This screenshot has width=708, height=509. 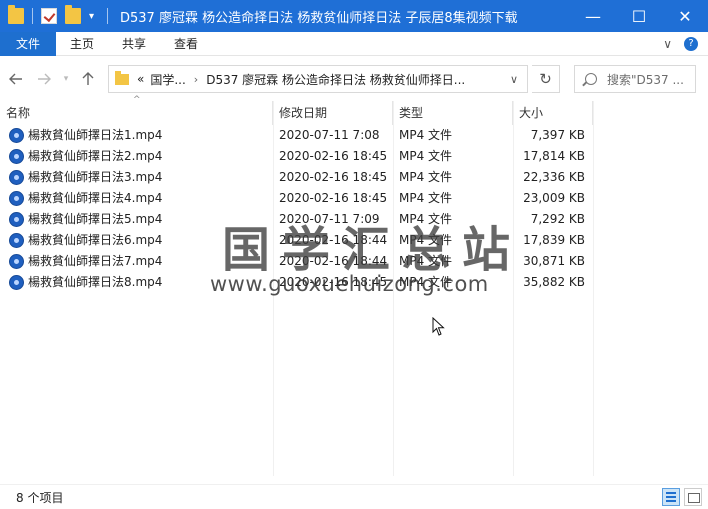 What do you see at coordinates (329, 135) in the screenshot?
I see `file-date: 2020-07-11 7:08` at bounding box center [329, 135].